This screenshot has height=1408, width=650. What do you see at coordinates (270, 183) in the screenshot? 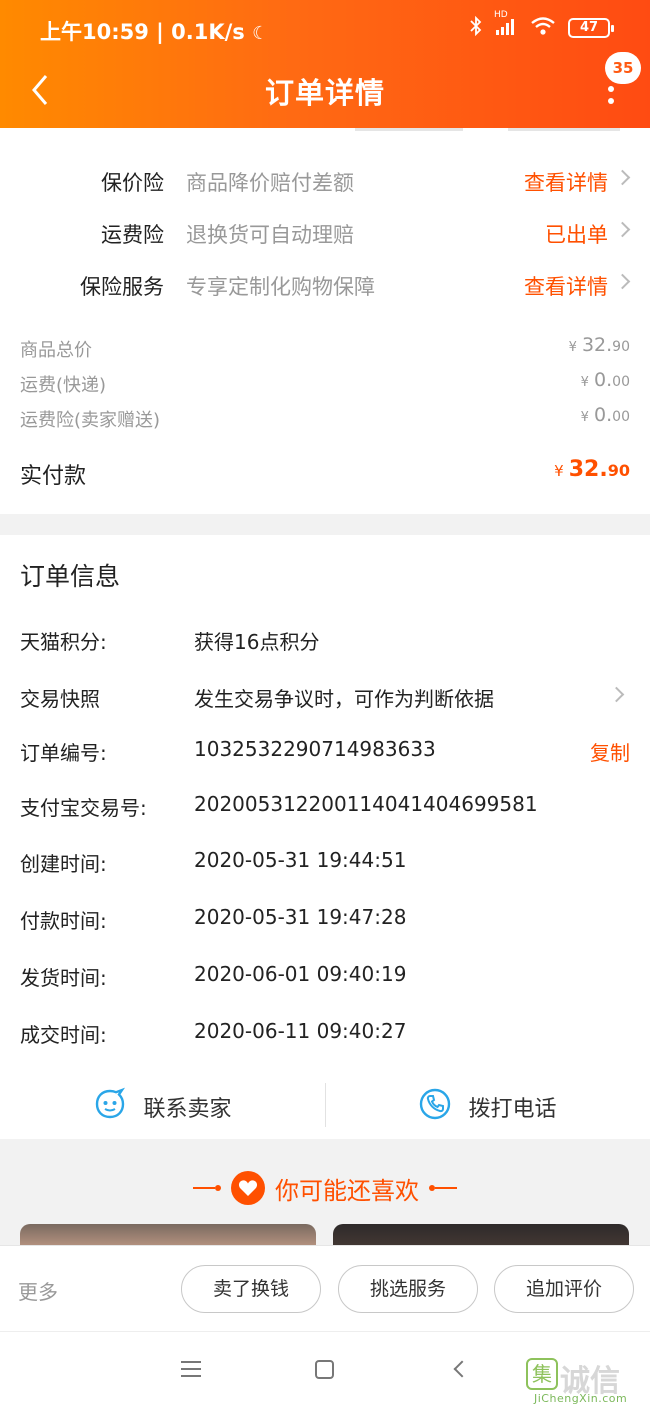
I see `insurance-desc: 商品降价赔付差额` at bounding box center [270, 183].